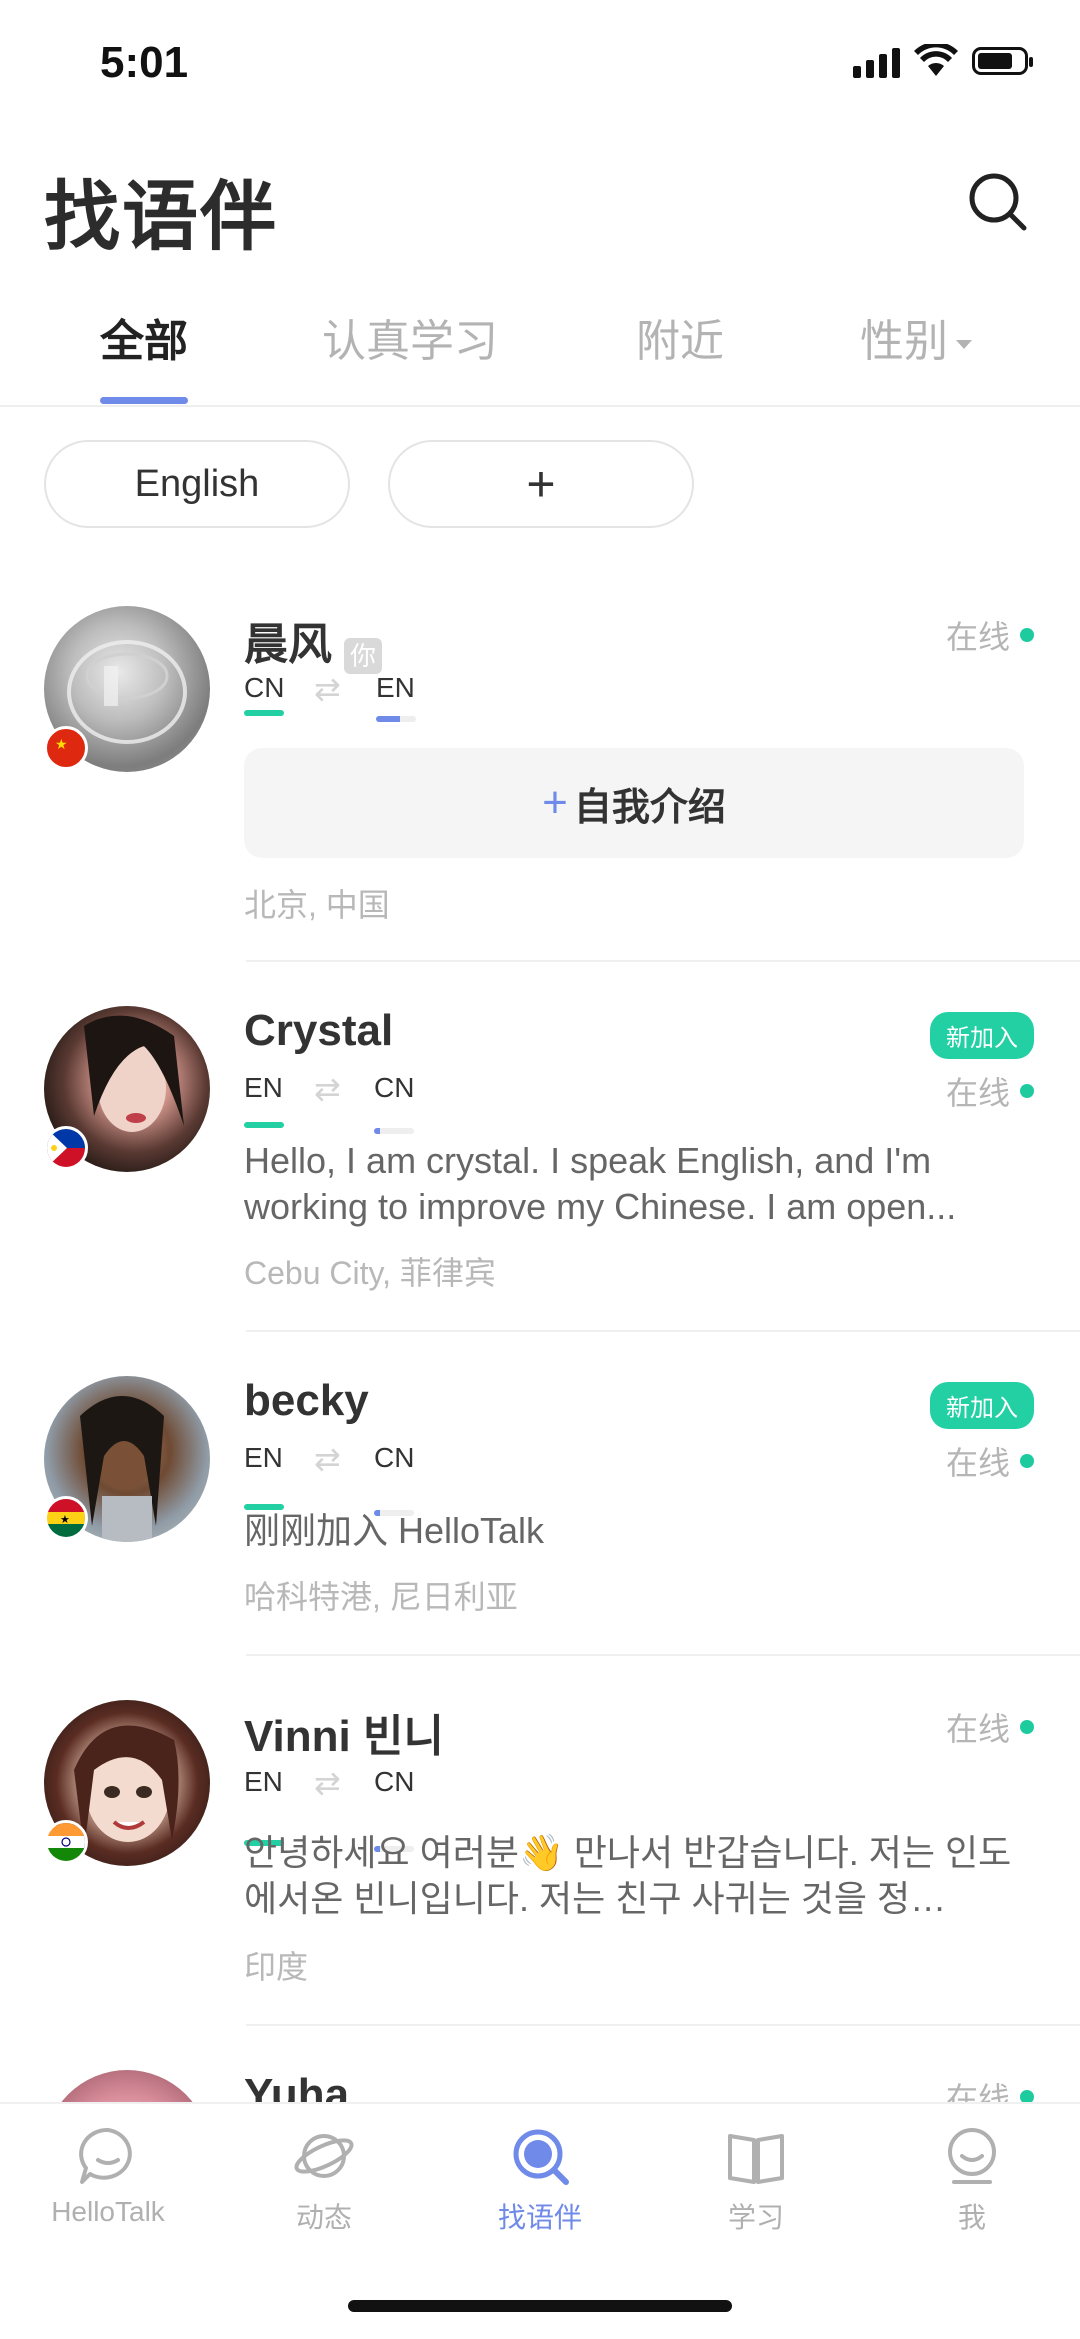 The width and height of the screenshot is (1080, 2339). Describe the element at coordinates (756, 2159) in the screenshot. I see `book-icon` at that location.